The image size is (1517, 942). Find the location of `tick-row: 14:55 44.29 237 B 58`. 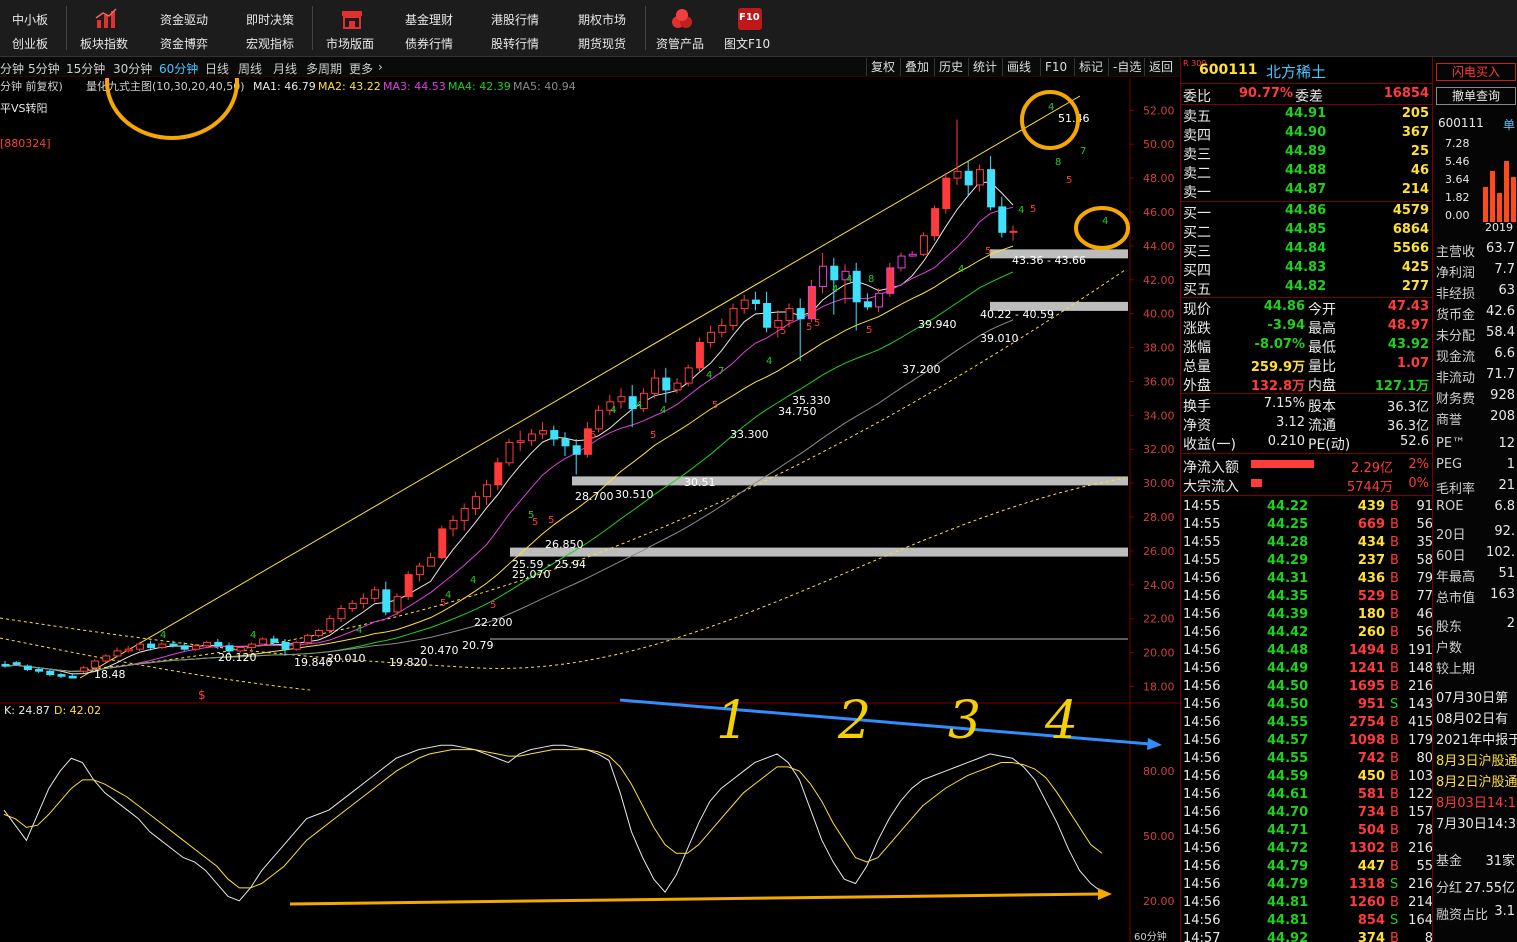

tick-row: 14:55 44.29 237 B 58 is located at coordinates (1307, 561).